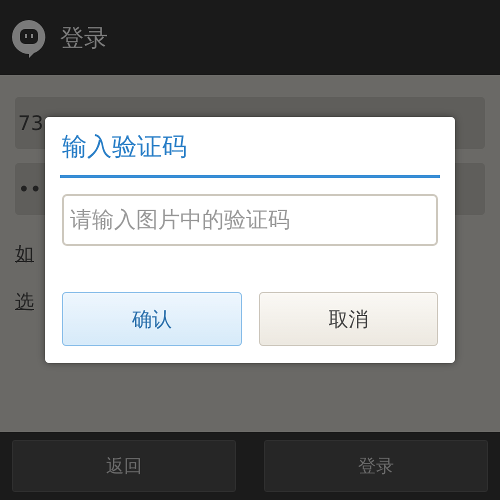  I want to click on back-button: 返回, so click(124, 466).